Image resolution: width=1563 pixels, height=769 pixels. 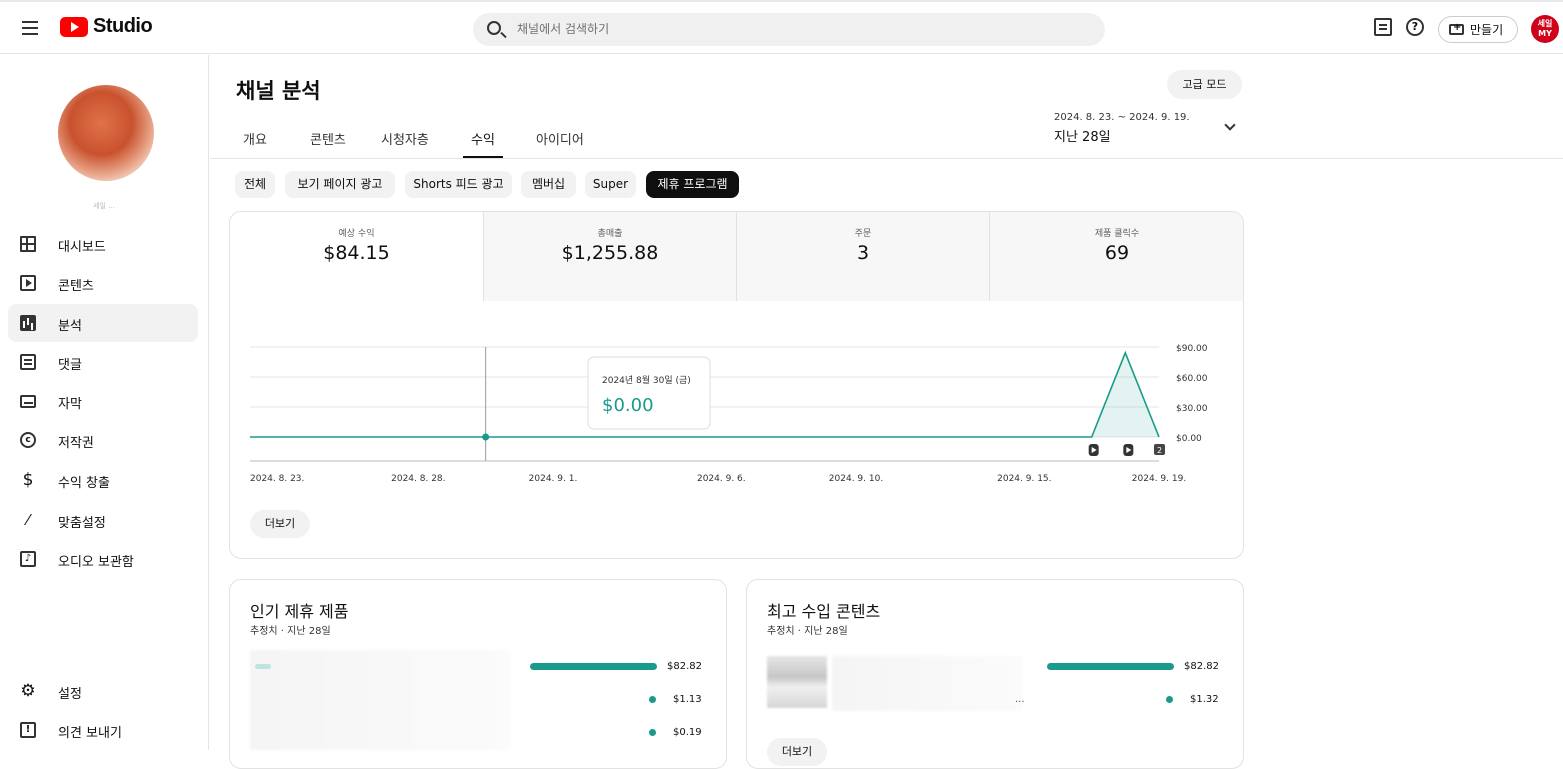 I want to click on dollar-icon: $, so click(x=28, y=480).